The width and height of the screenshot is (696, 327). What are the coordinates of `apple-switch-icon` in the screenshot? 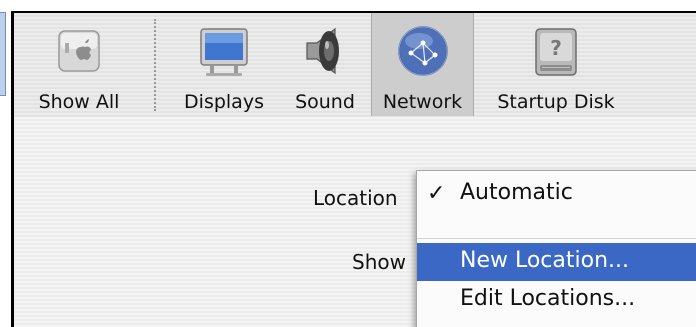 It's located at (79, 51).